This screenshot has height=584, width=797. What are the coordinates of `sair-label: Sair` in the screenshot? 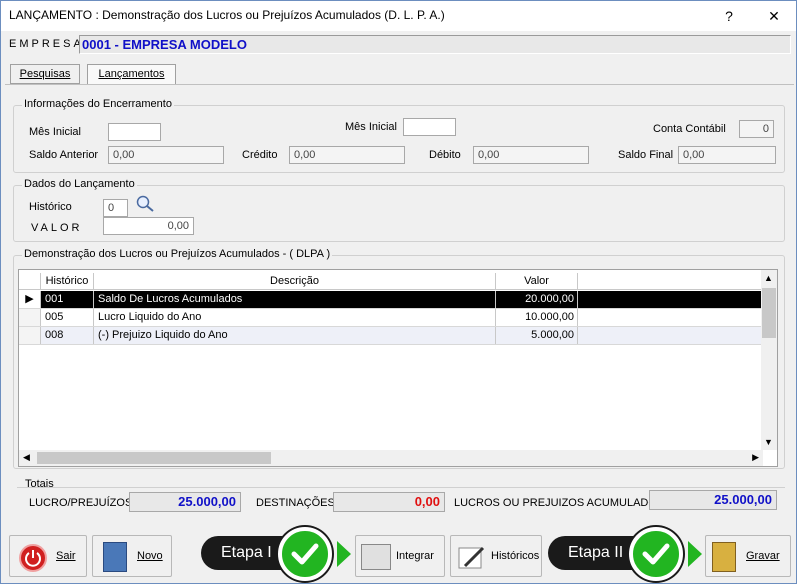 It's located at (66, 556).